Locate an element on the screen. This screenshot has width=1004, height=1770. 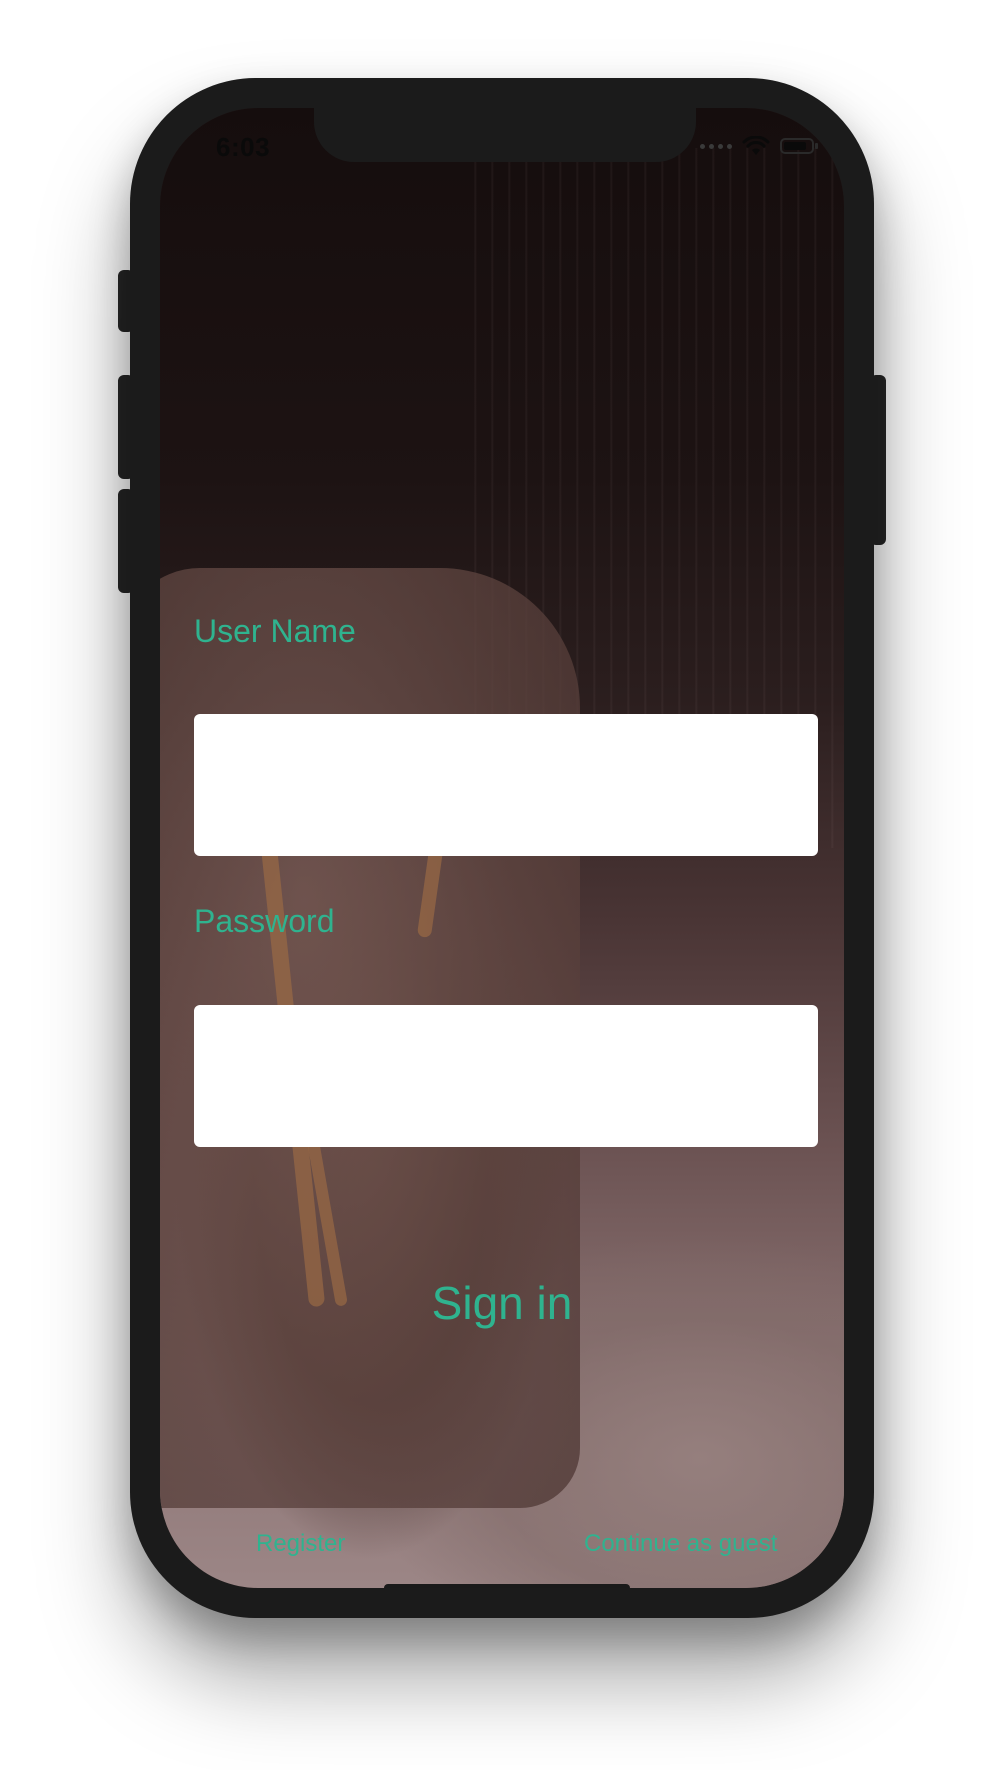
status-icons is located at coordinates (759, 146).